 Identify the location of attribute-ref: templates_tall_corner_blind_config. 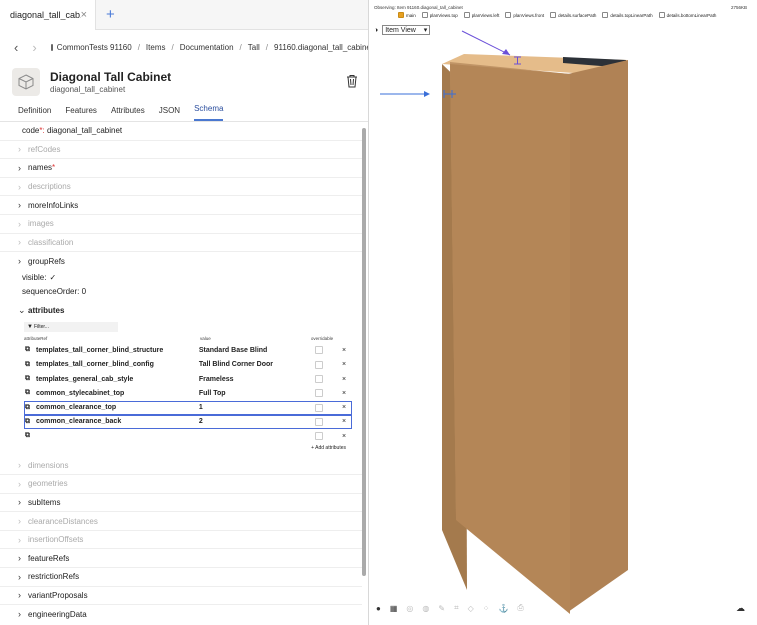
(95, 364).